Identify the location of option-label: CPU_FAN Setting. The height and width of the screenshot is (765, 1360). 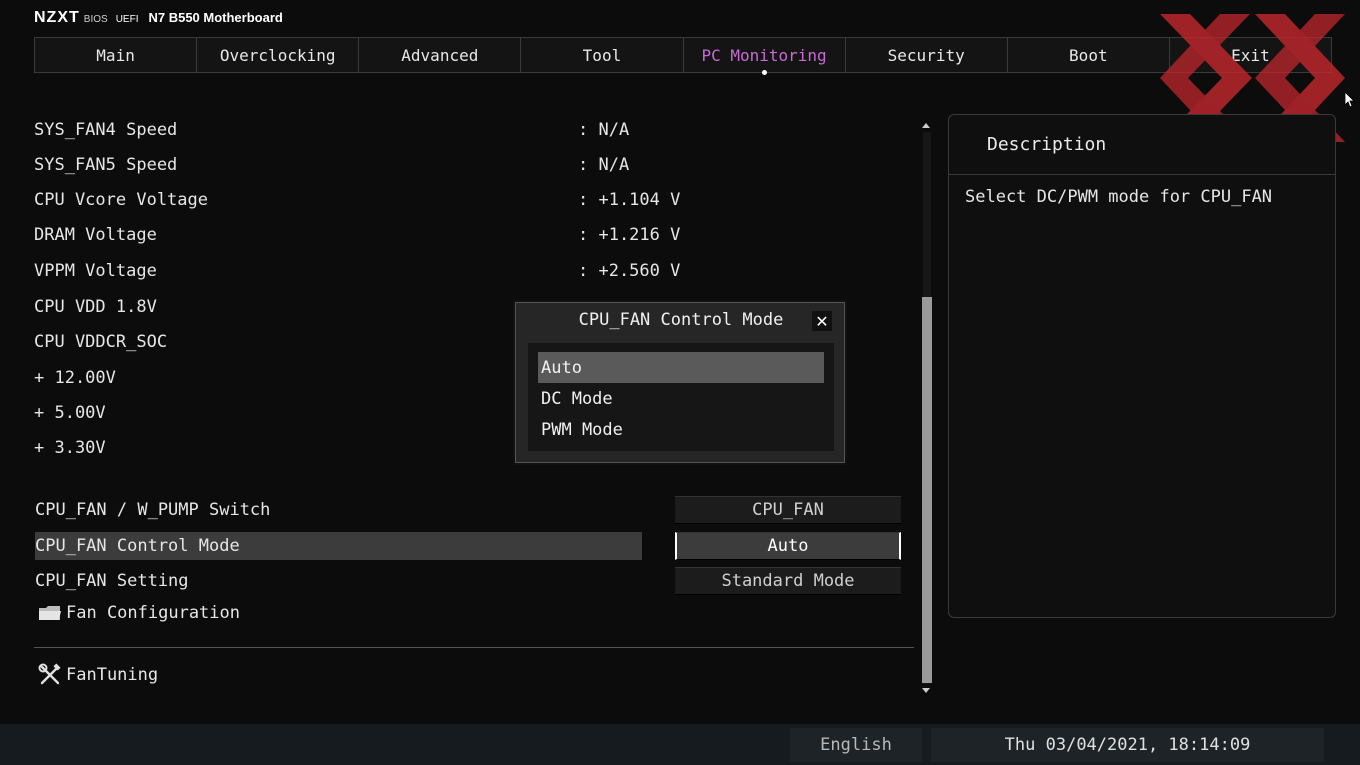
(112, 581).